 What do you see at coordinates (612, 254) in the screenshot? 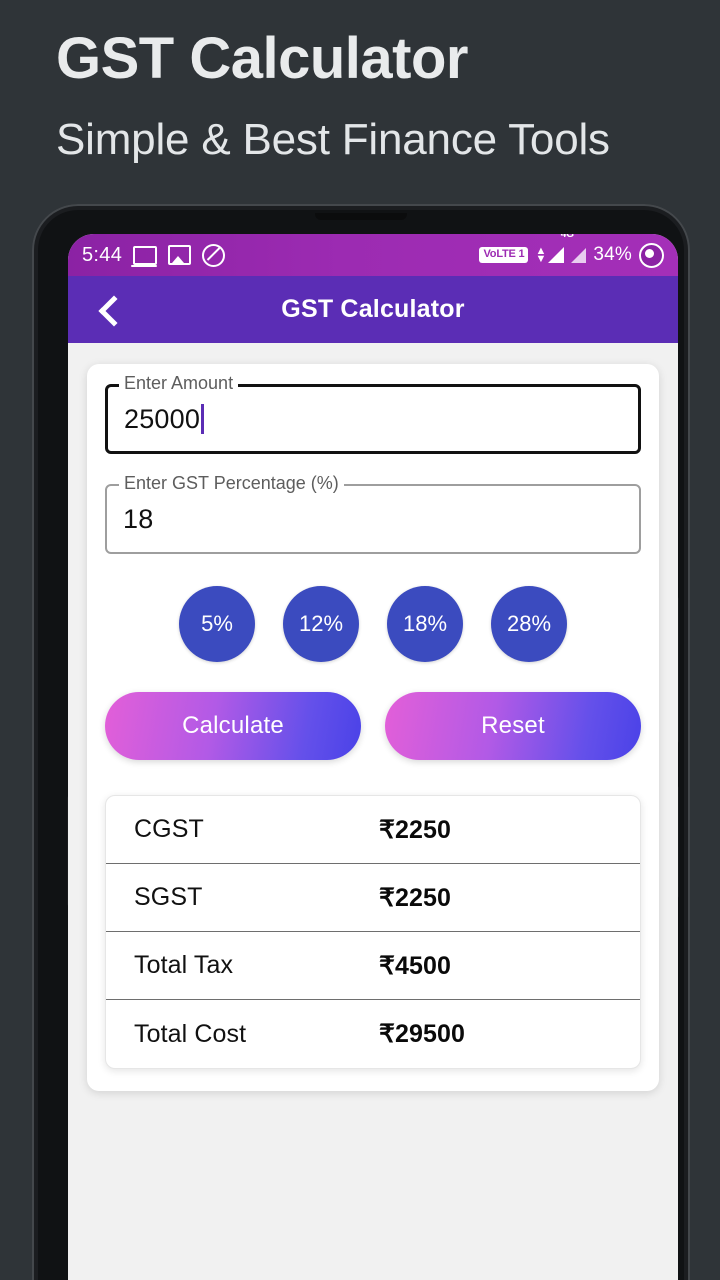
I see `battery-percent-label: 34%` at bounding box center [612, 254].